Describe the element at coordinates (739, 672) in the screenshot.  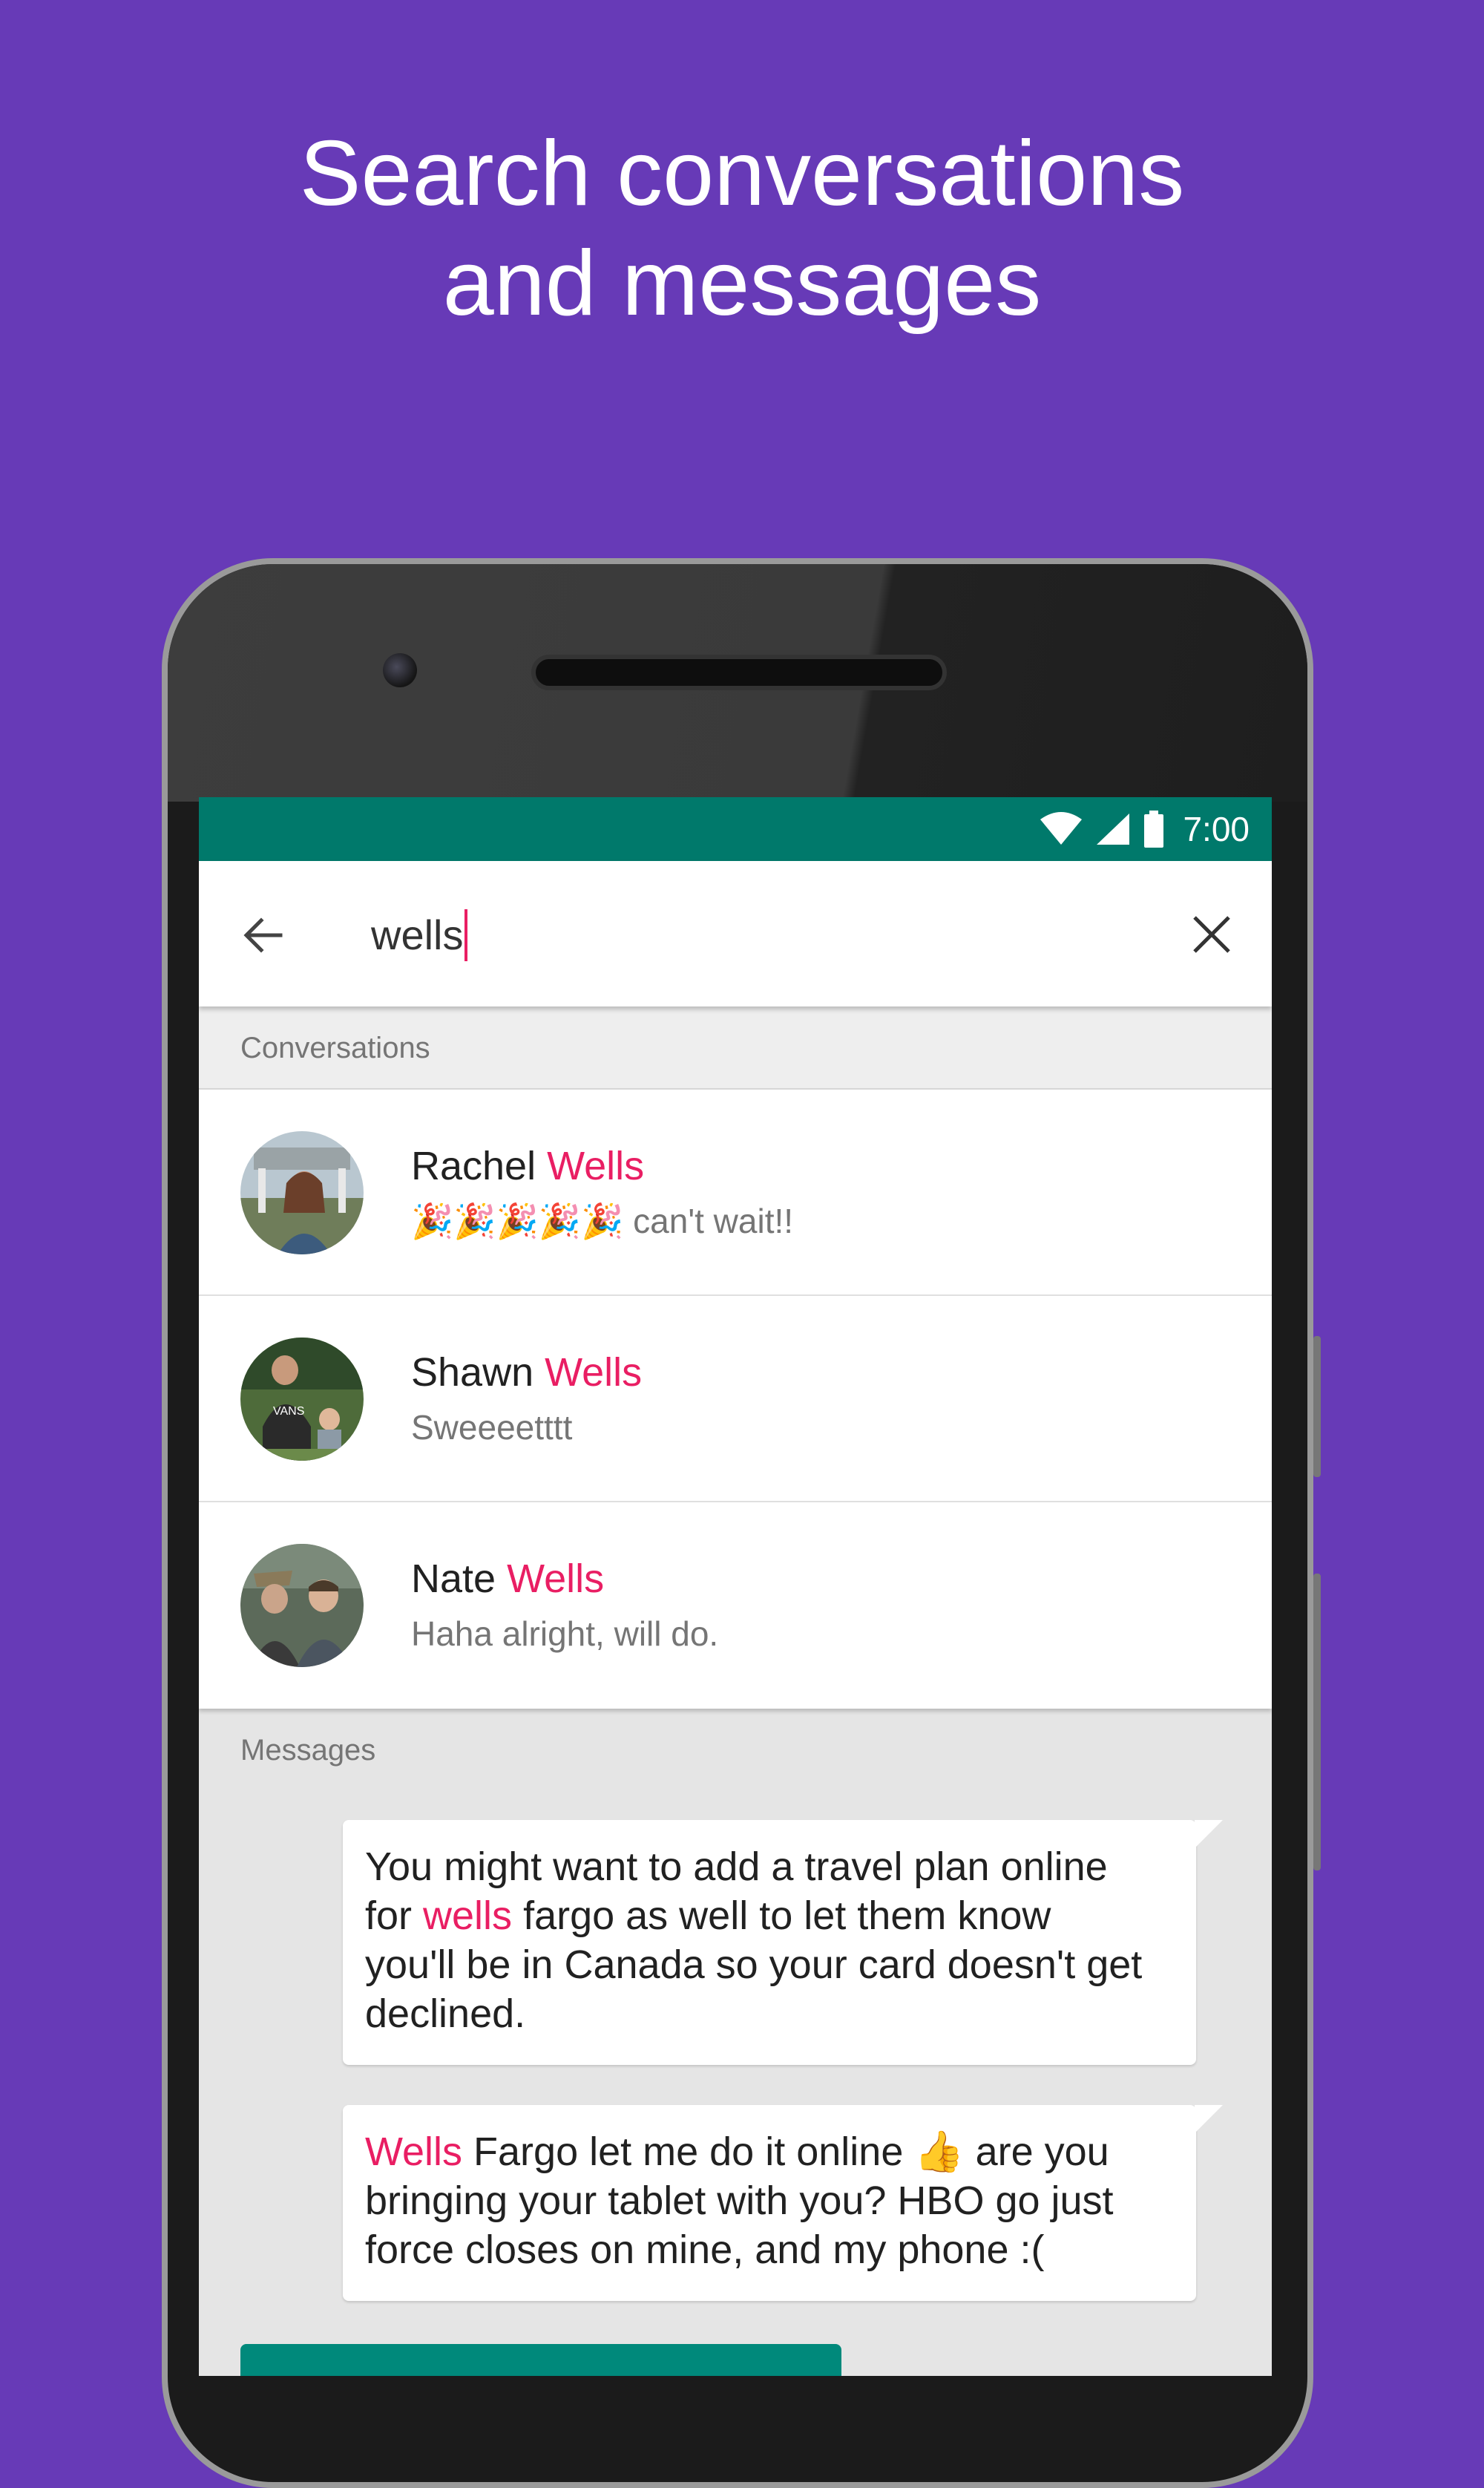
I see `earpiece-speaker` at that location.